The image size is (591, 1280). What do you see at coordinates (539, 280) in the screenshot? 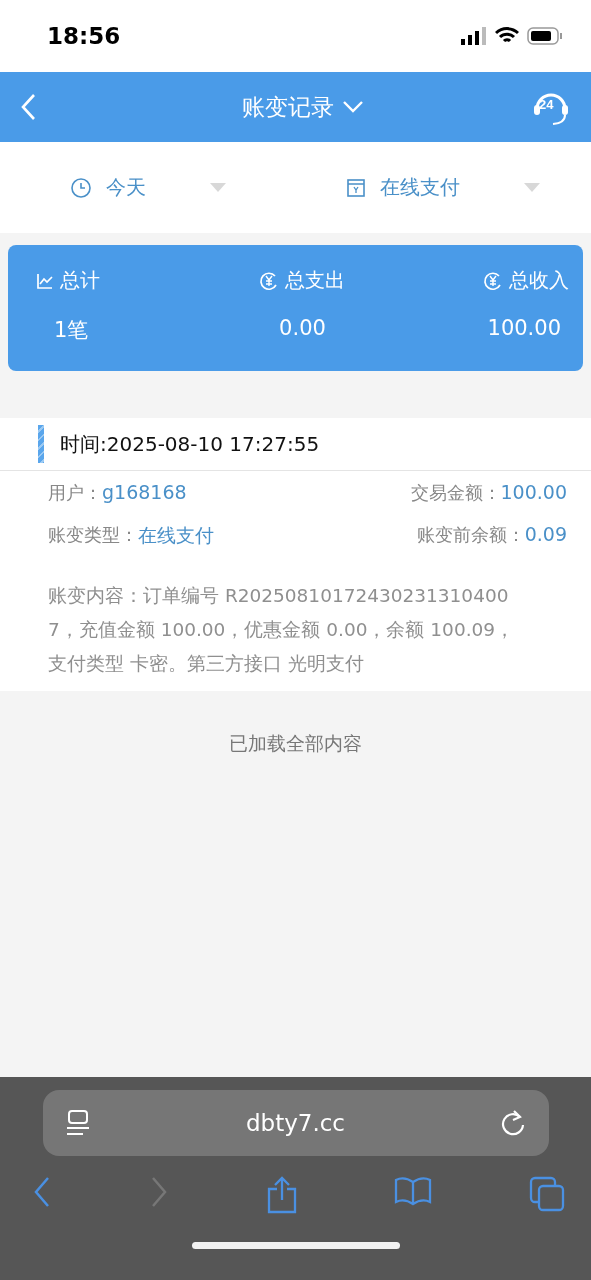
I see `summary-label: 总收入` at bounding box center [539, 280].